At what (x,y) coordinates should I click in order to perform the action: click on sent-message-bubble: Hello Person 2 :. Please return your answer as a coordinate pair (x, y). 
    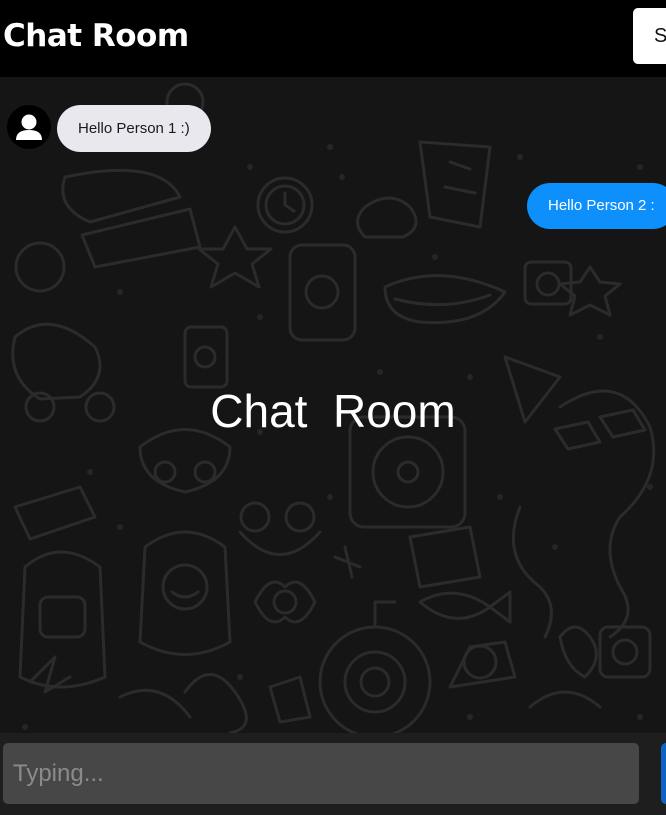
    Looking at the image, I should click on (596, 206).